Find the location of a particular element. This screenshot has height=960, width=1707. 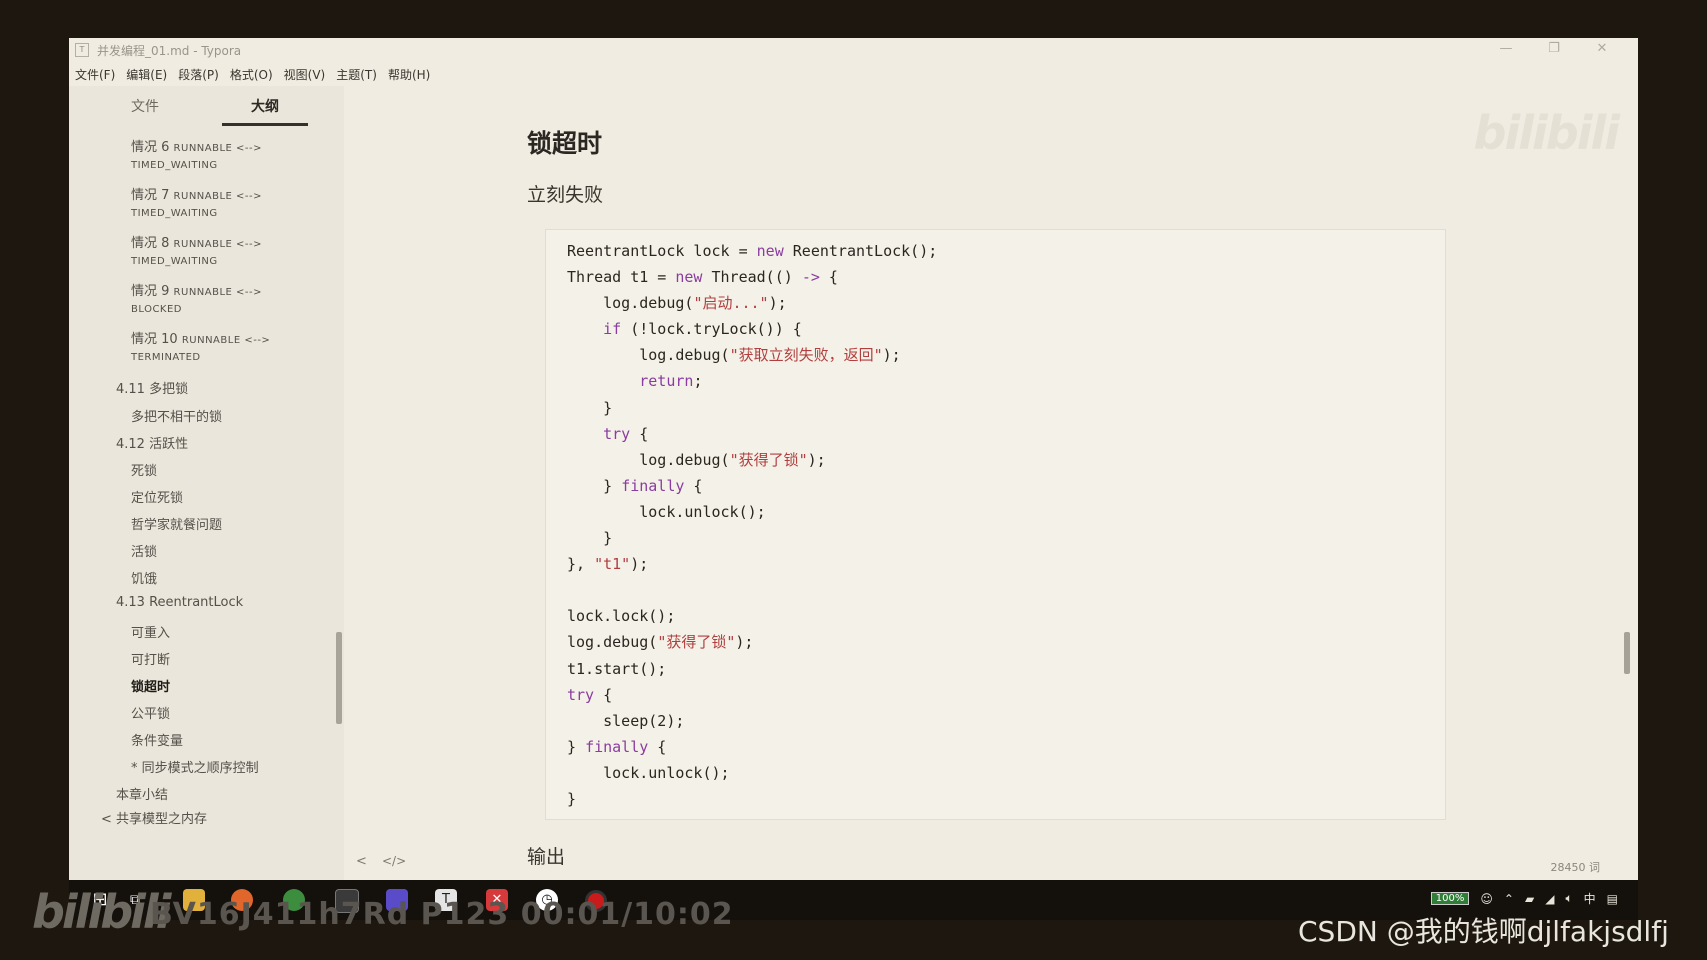

section-heading: 锁超时 is located at coordinates (565, 143).